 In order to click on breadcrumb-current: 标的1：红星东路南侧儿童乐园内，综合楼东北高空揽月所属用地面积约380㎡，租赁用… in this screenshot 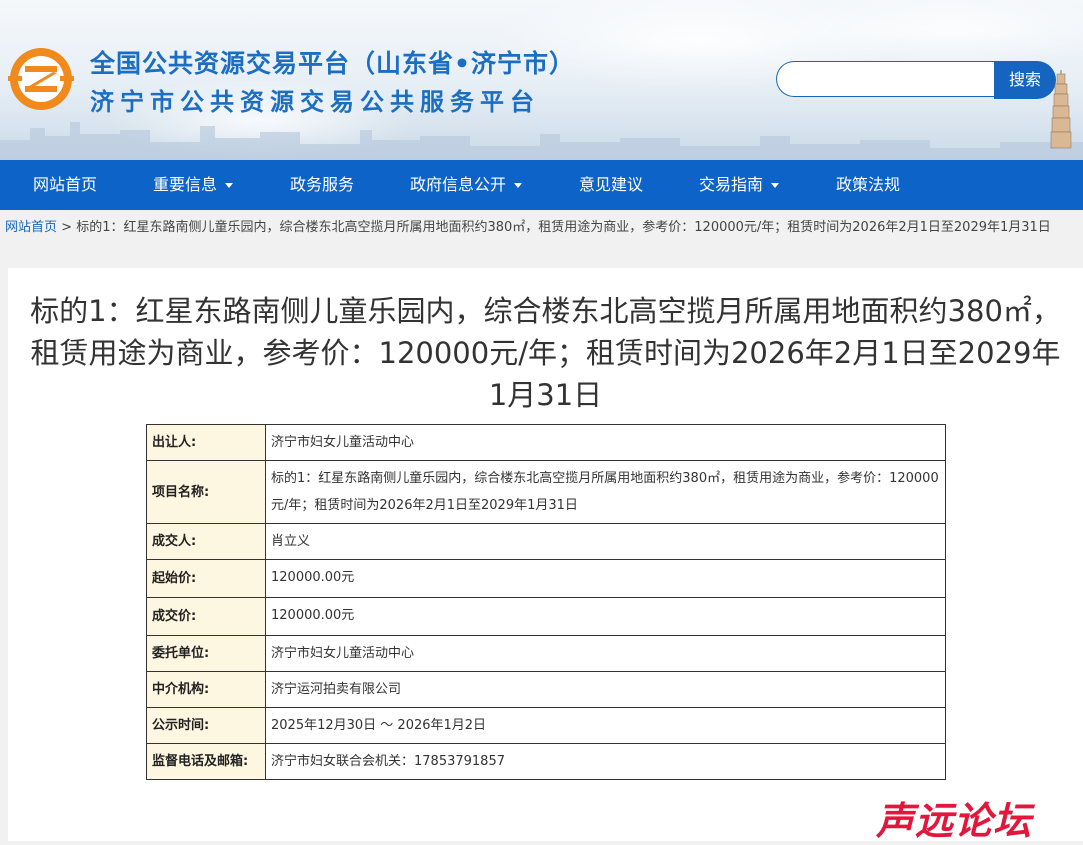, I will do `click(563, 227)`.